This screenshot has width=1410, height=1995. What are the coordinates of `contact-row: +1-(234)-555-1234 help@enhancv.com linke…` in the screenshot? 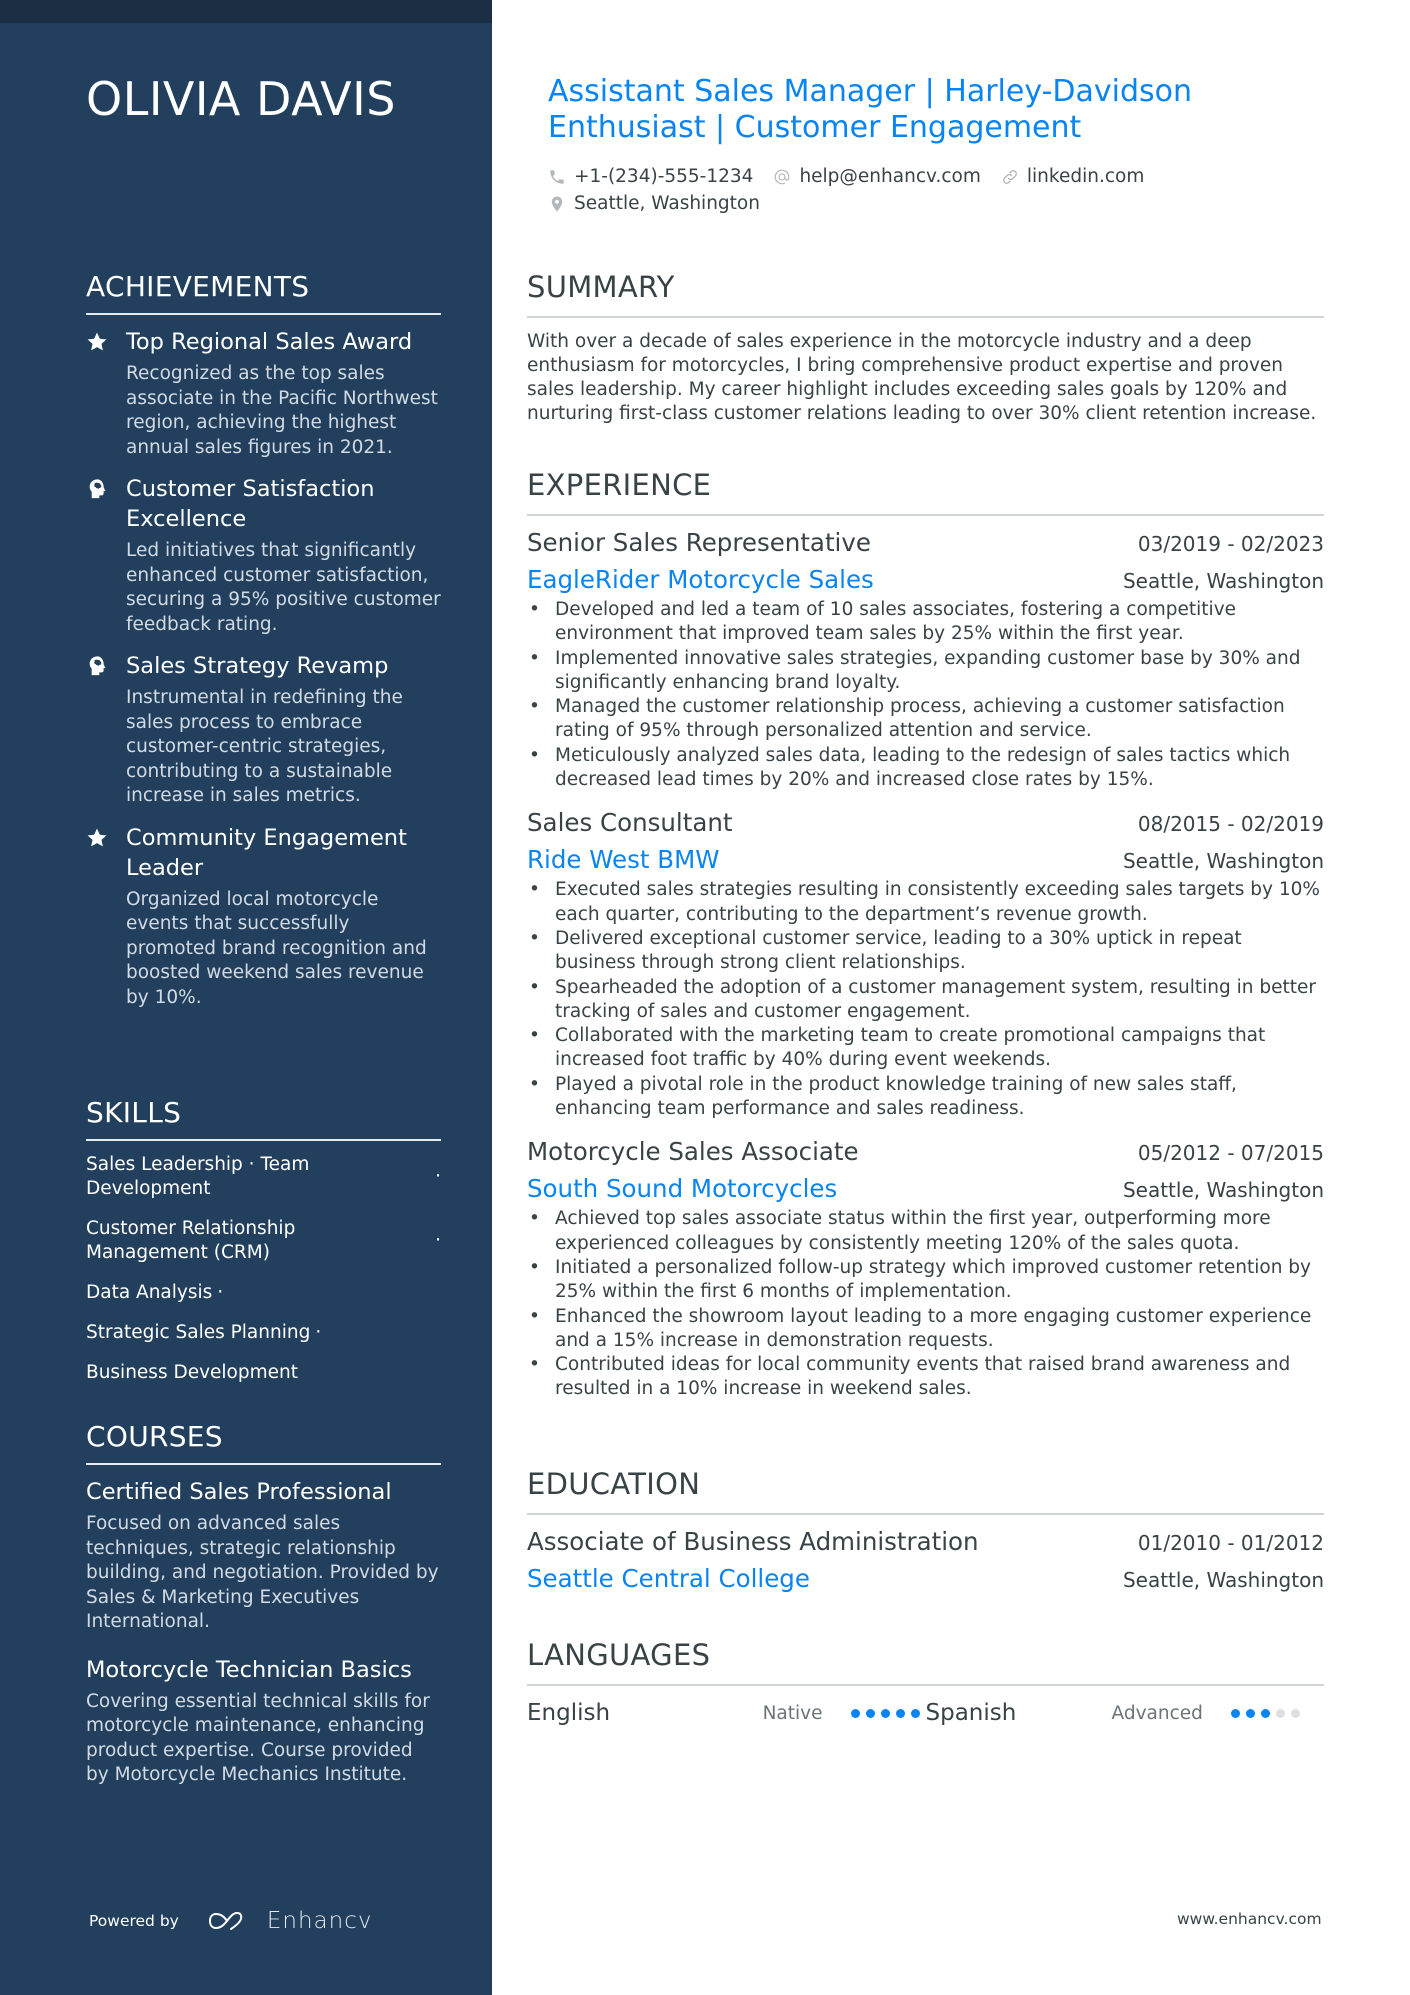 It's located at (938, 176).